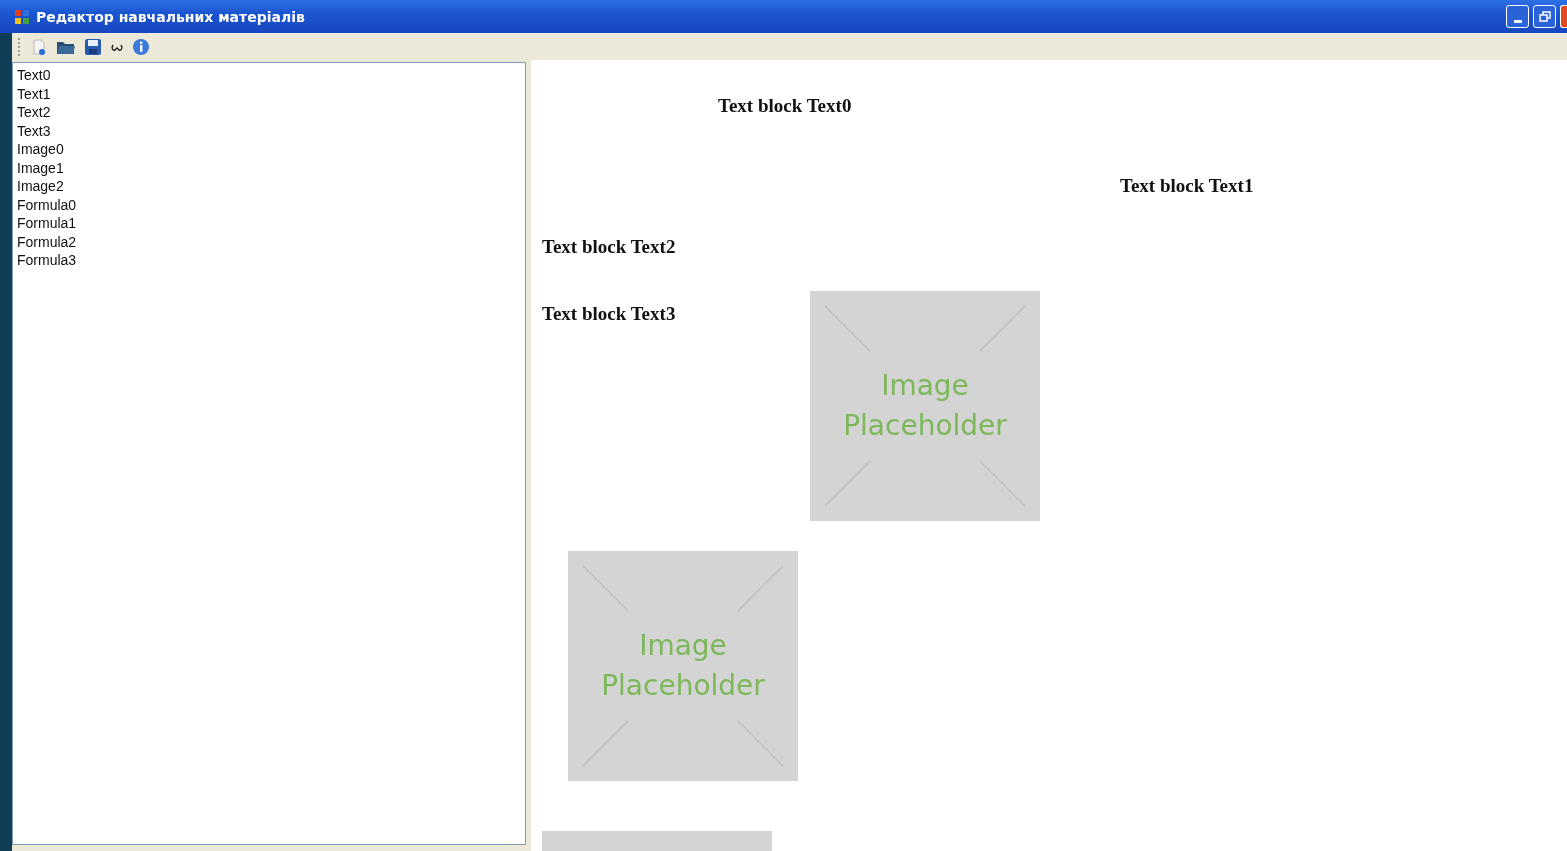 Image resolution: width=1567 pixels, height=851 pixels. I want to click on list-item: Text2, so click(32, 112).